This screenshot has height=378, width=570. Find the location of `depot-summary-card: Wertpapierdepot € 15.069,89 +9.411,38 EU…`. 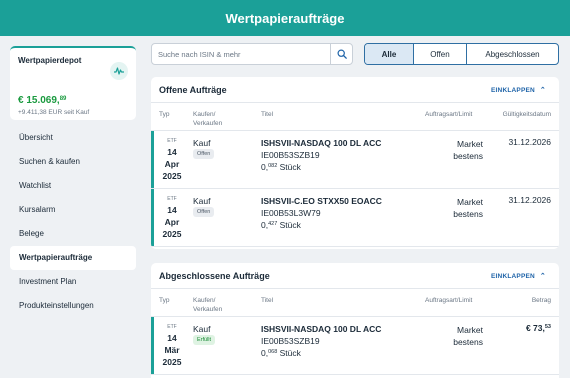

depot-summary-card: Wertpapierdepot € 15.069,89 +9.411,38 EU… is located at coordinates (73, 83).